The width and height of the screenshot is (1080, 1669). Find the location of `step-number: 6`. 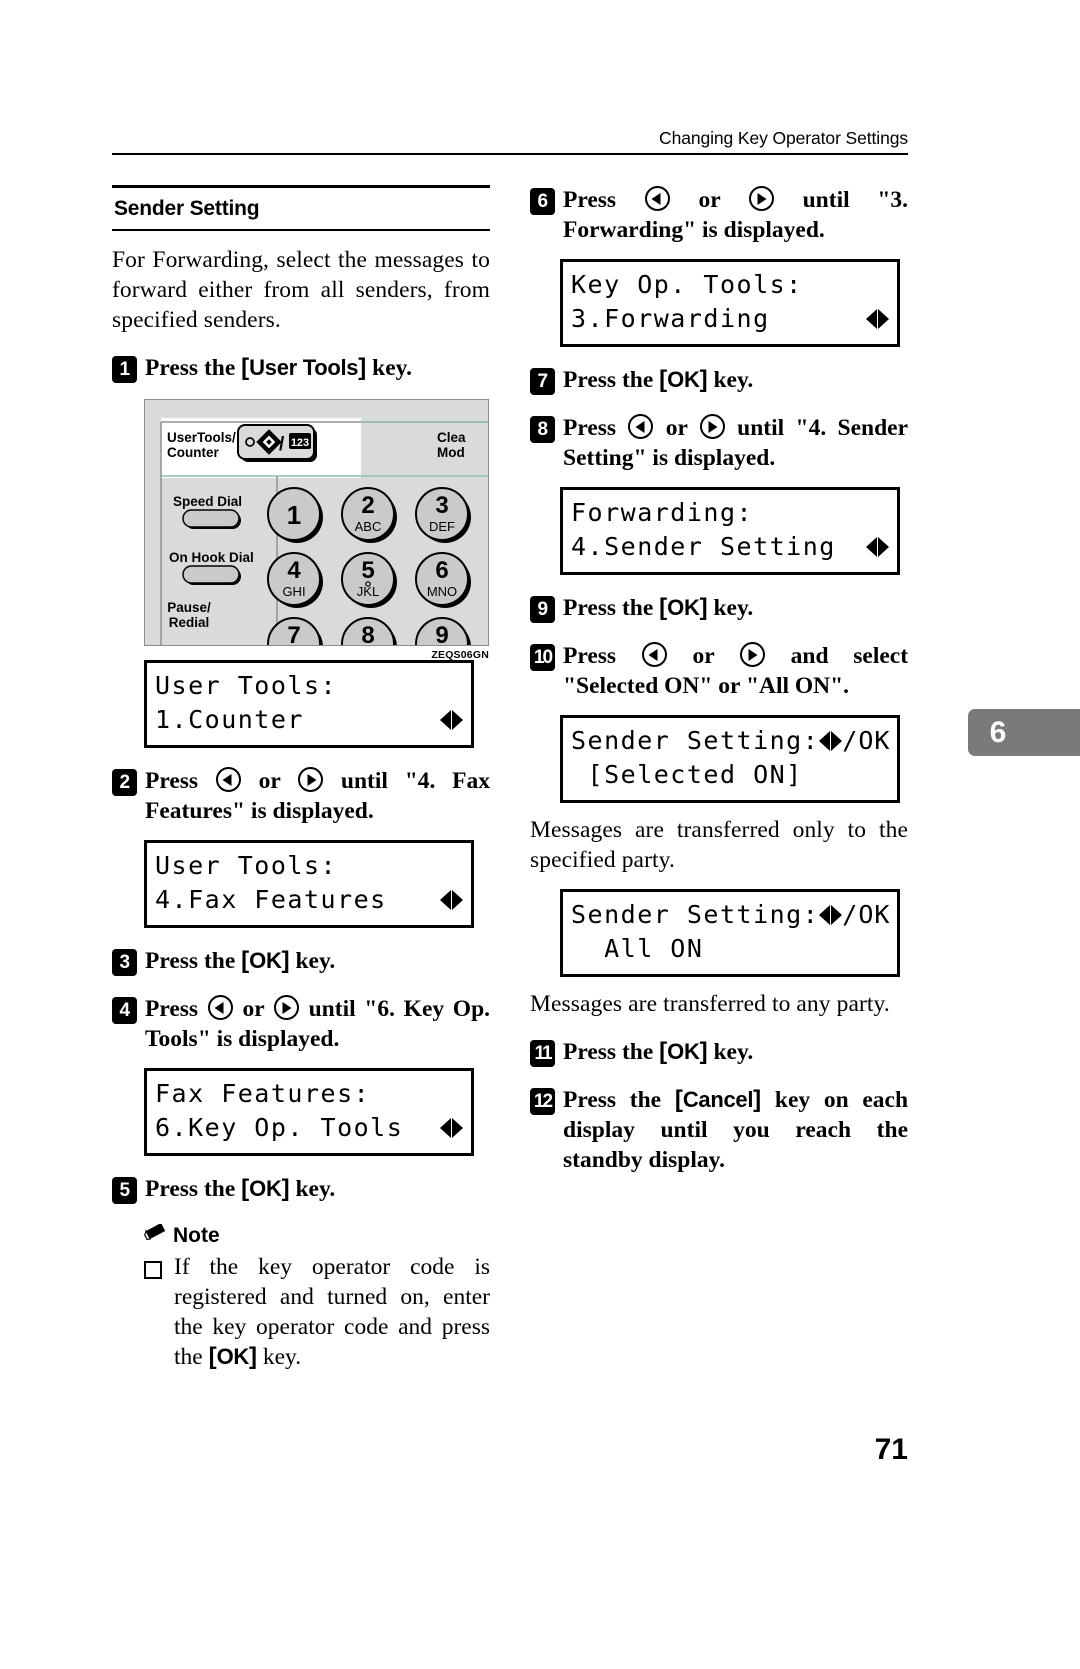

step-number: 6 is located at coordinates (542, 201).